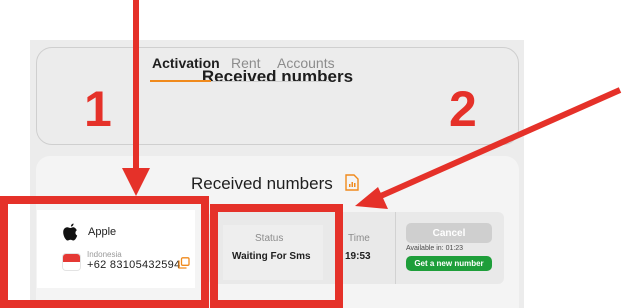  Describe the element at coordinates (435, 248) in the screenshot. I see `available-timer: Available in: 01:23` at that location.